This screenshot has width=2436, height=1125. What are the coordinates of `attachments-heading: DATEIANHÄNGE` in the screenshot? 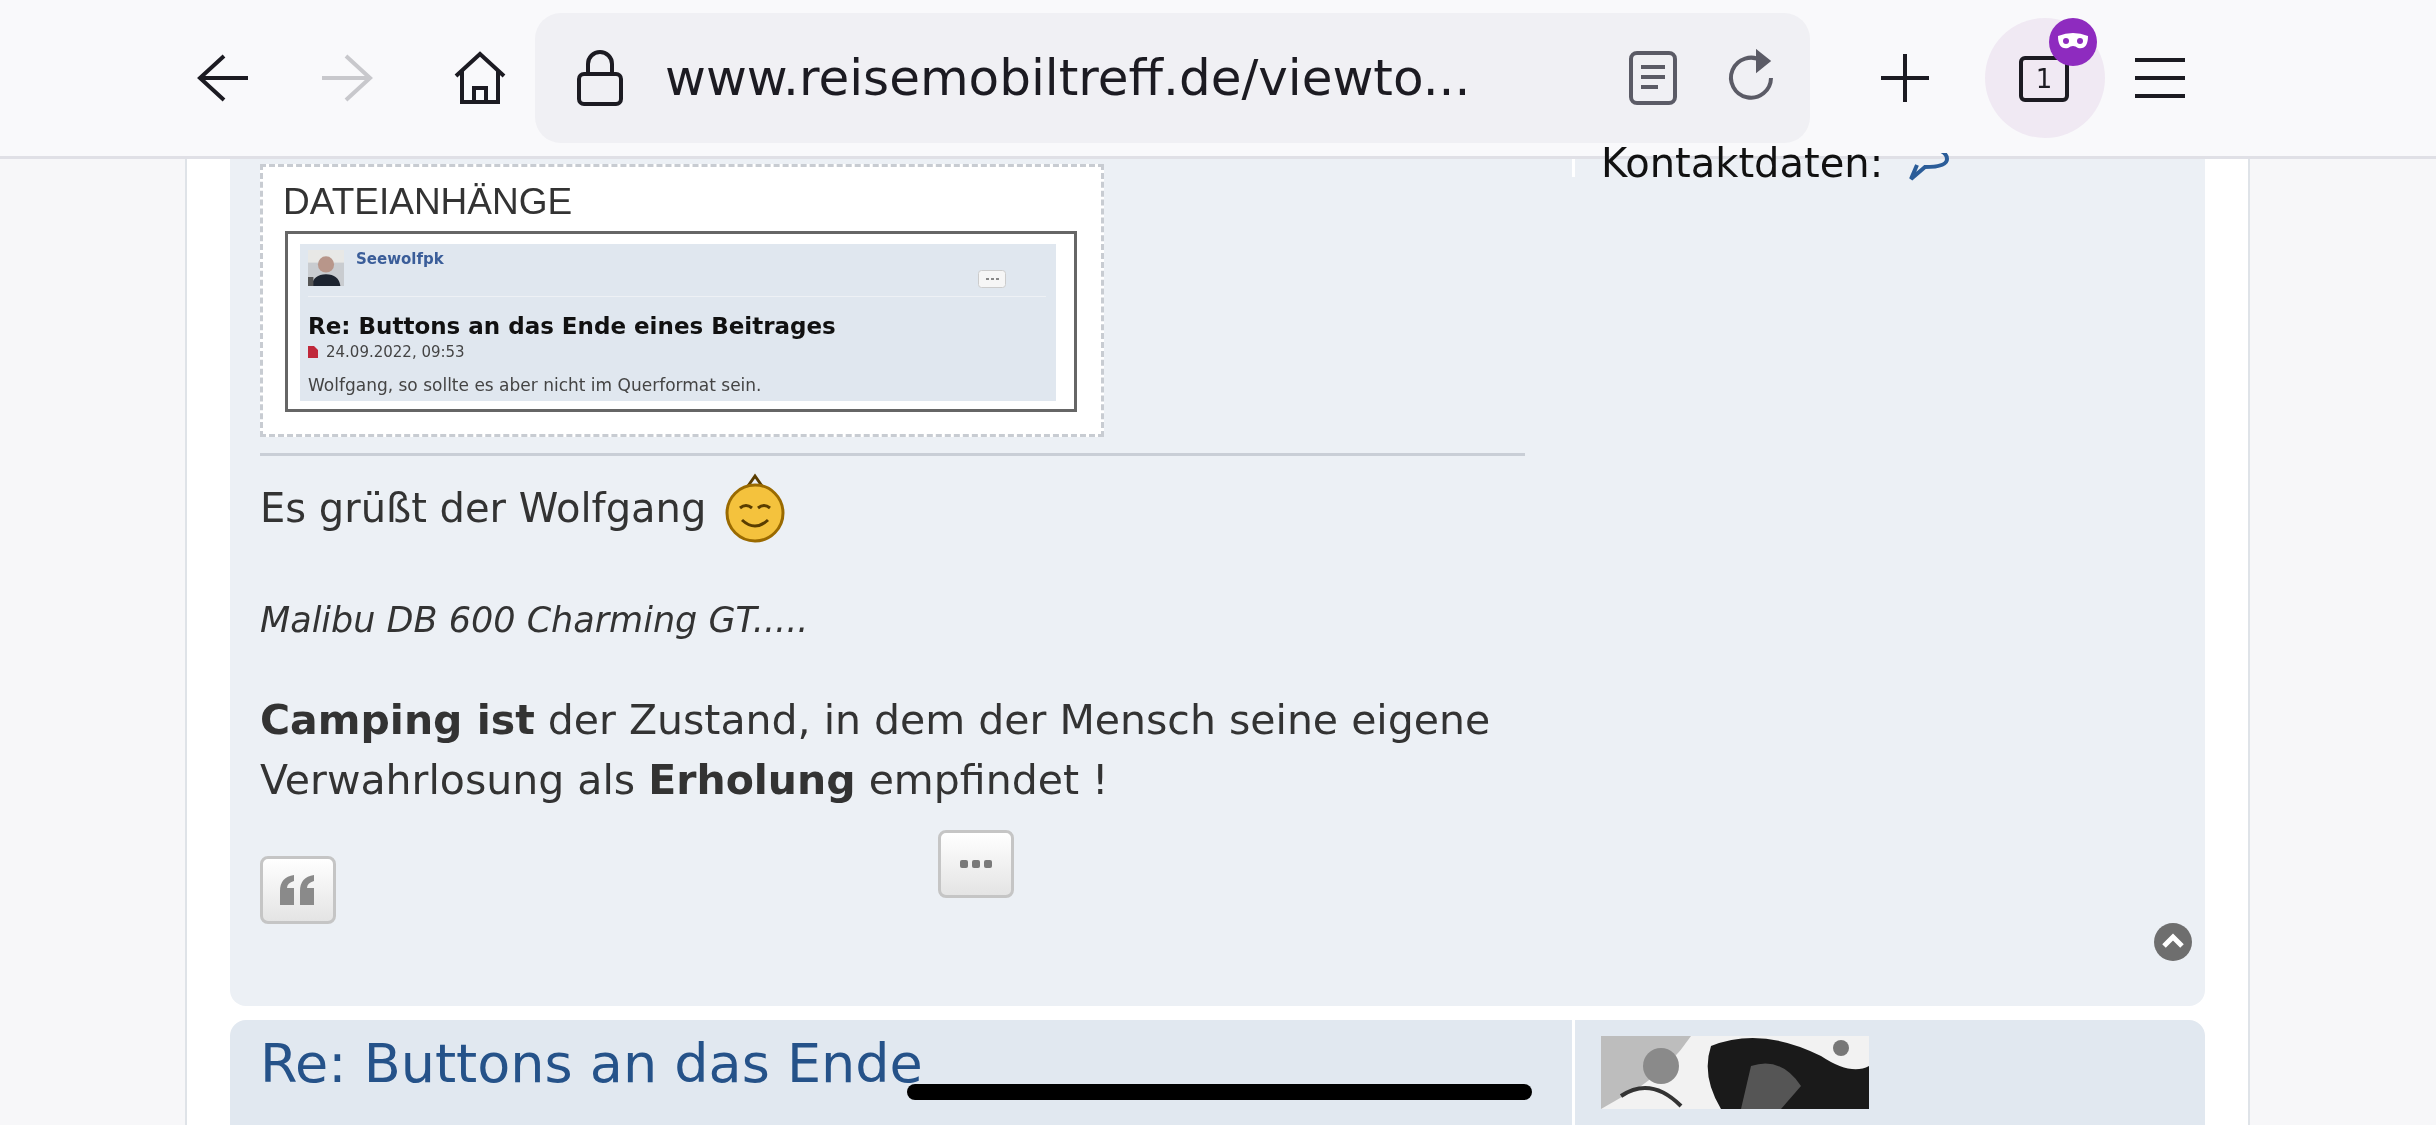 It's located at (428, 202).